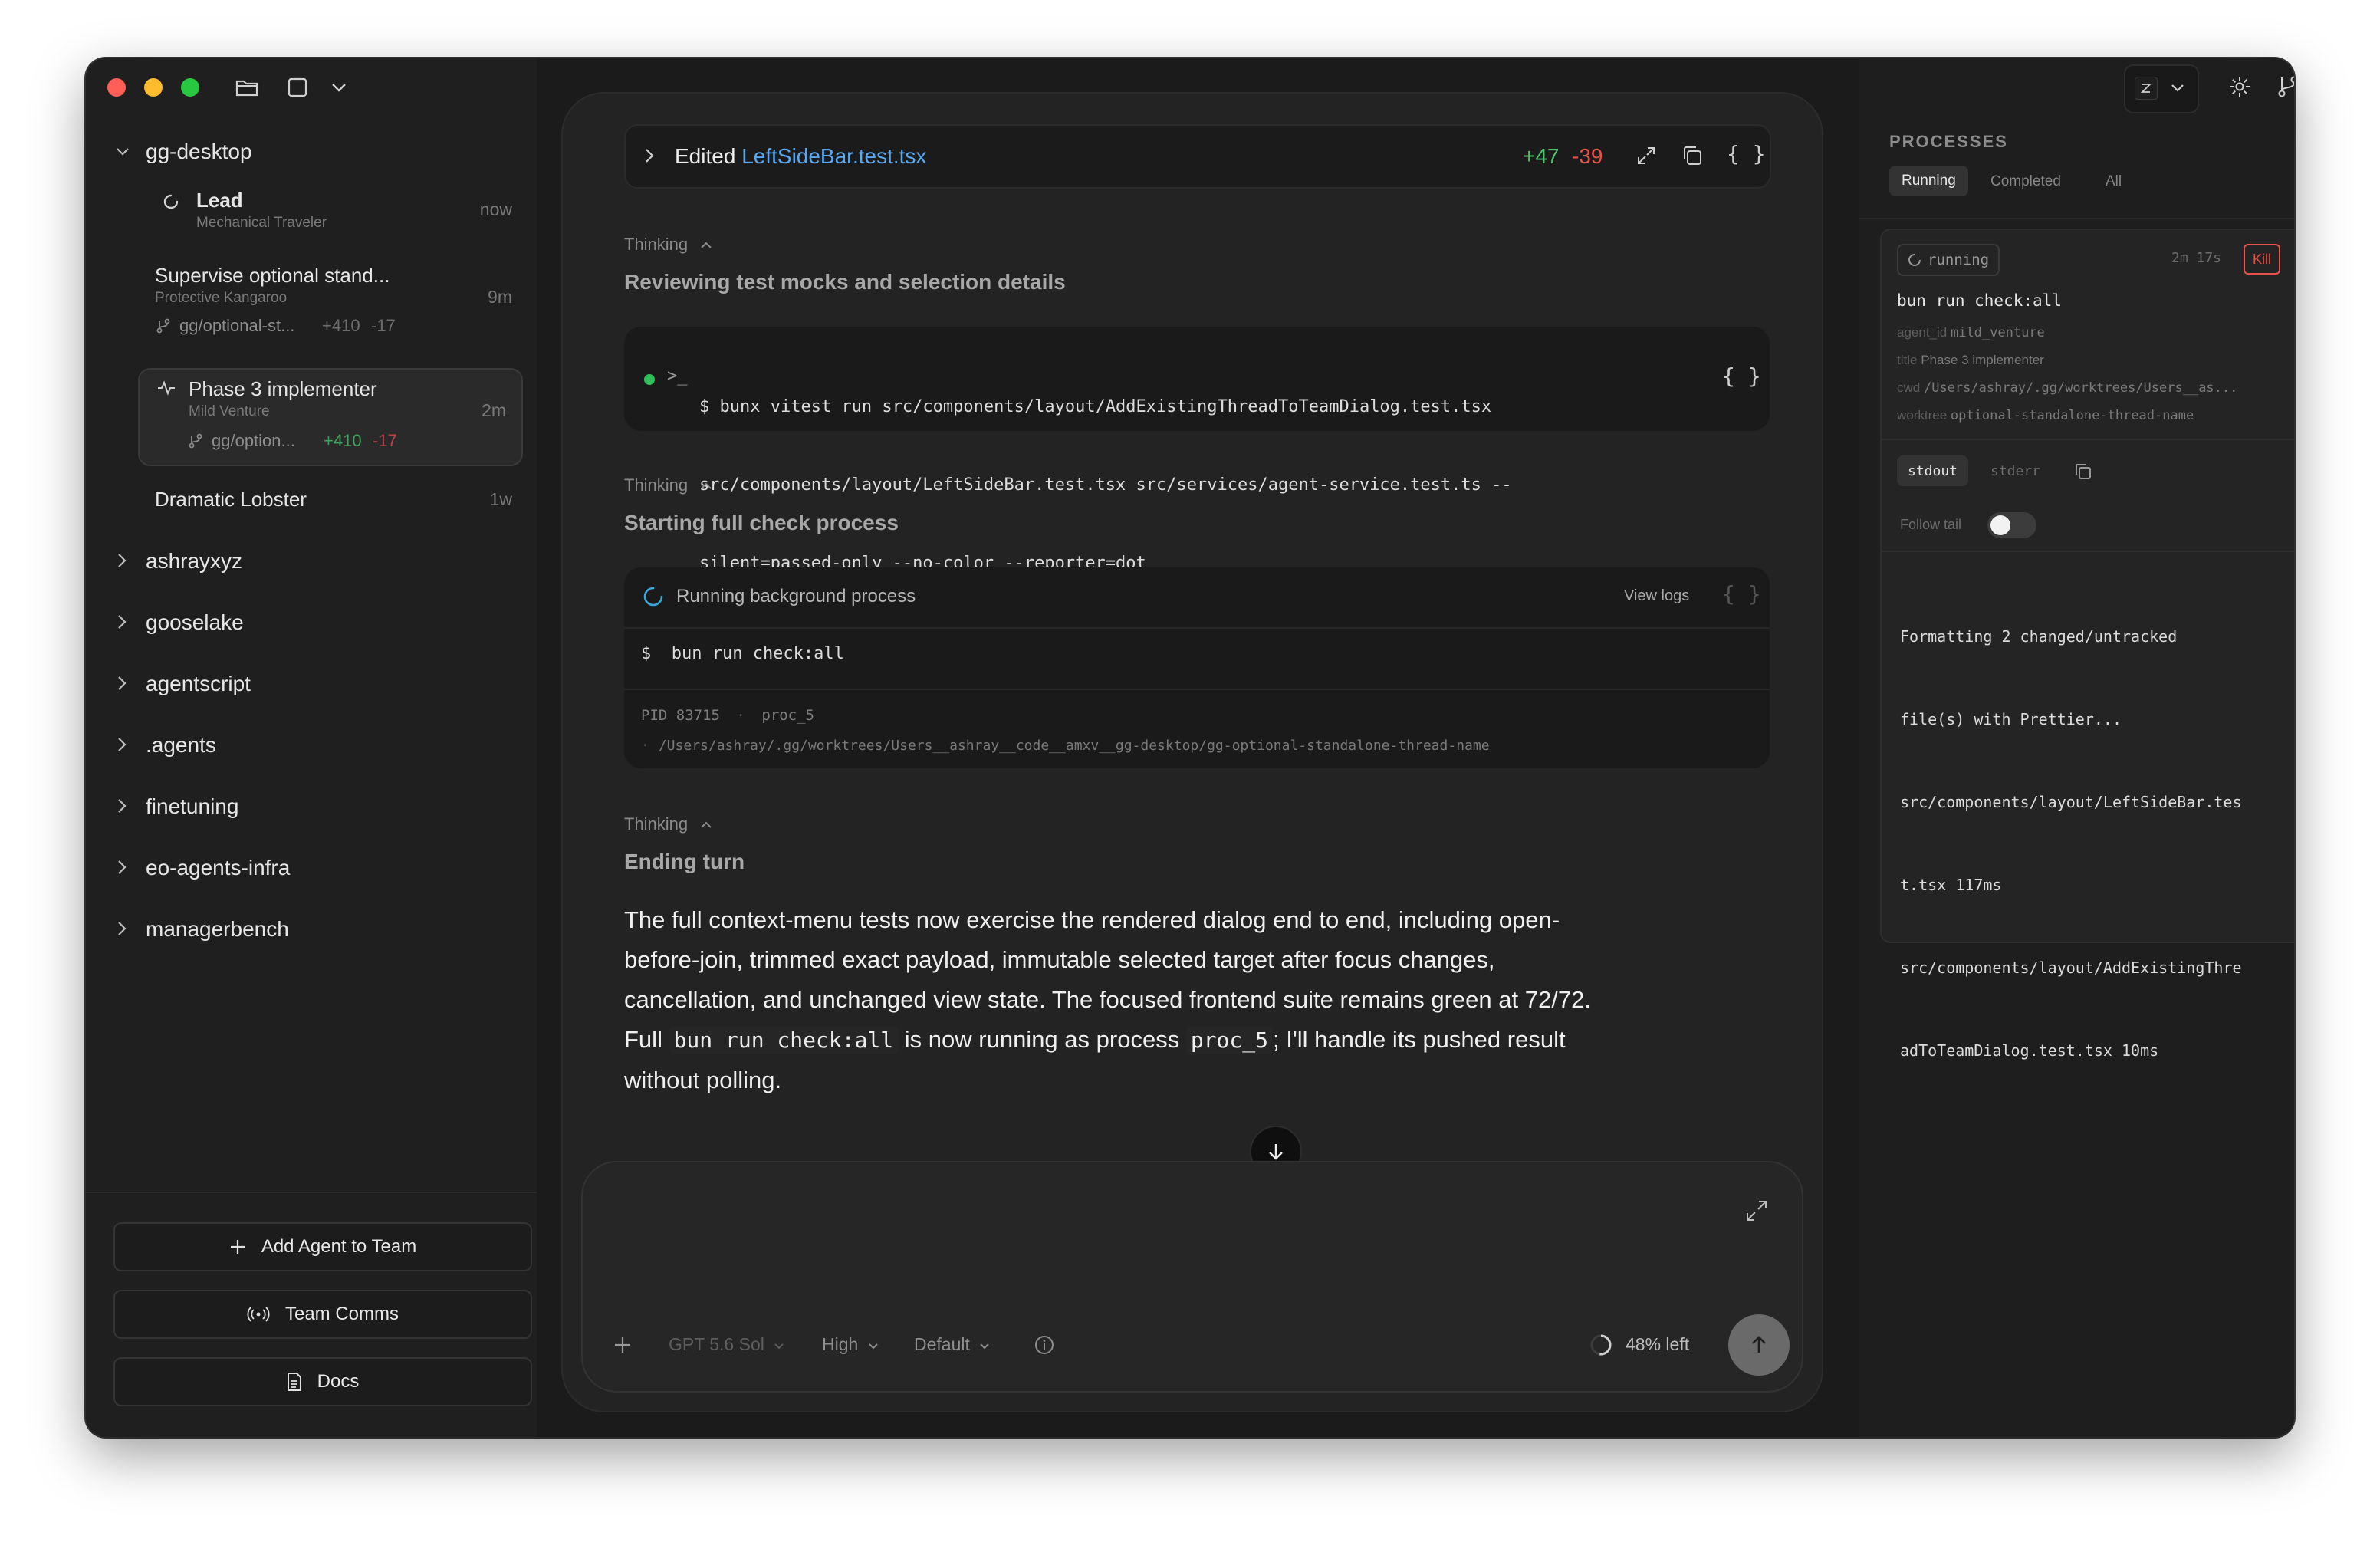  What do you see at coordinates (2015, 471) in the screenshot?
I see `tab-stderr: stderr` at bounding box center [2015, 471].